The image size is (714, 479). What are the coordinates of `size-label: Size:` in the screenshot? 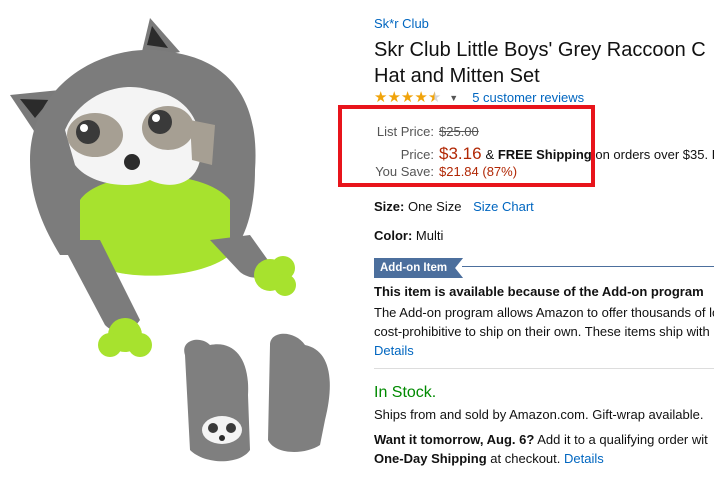 It's located at (389, 206).